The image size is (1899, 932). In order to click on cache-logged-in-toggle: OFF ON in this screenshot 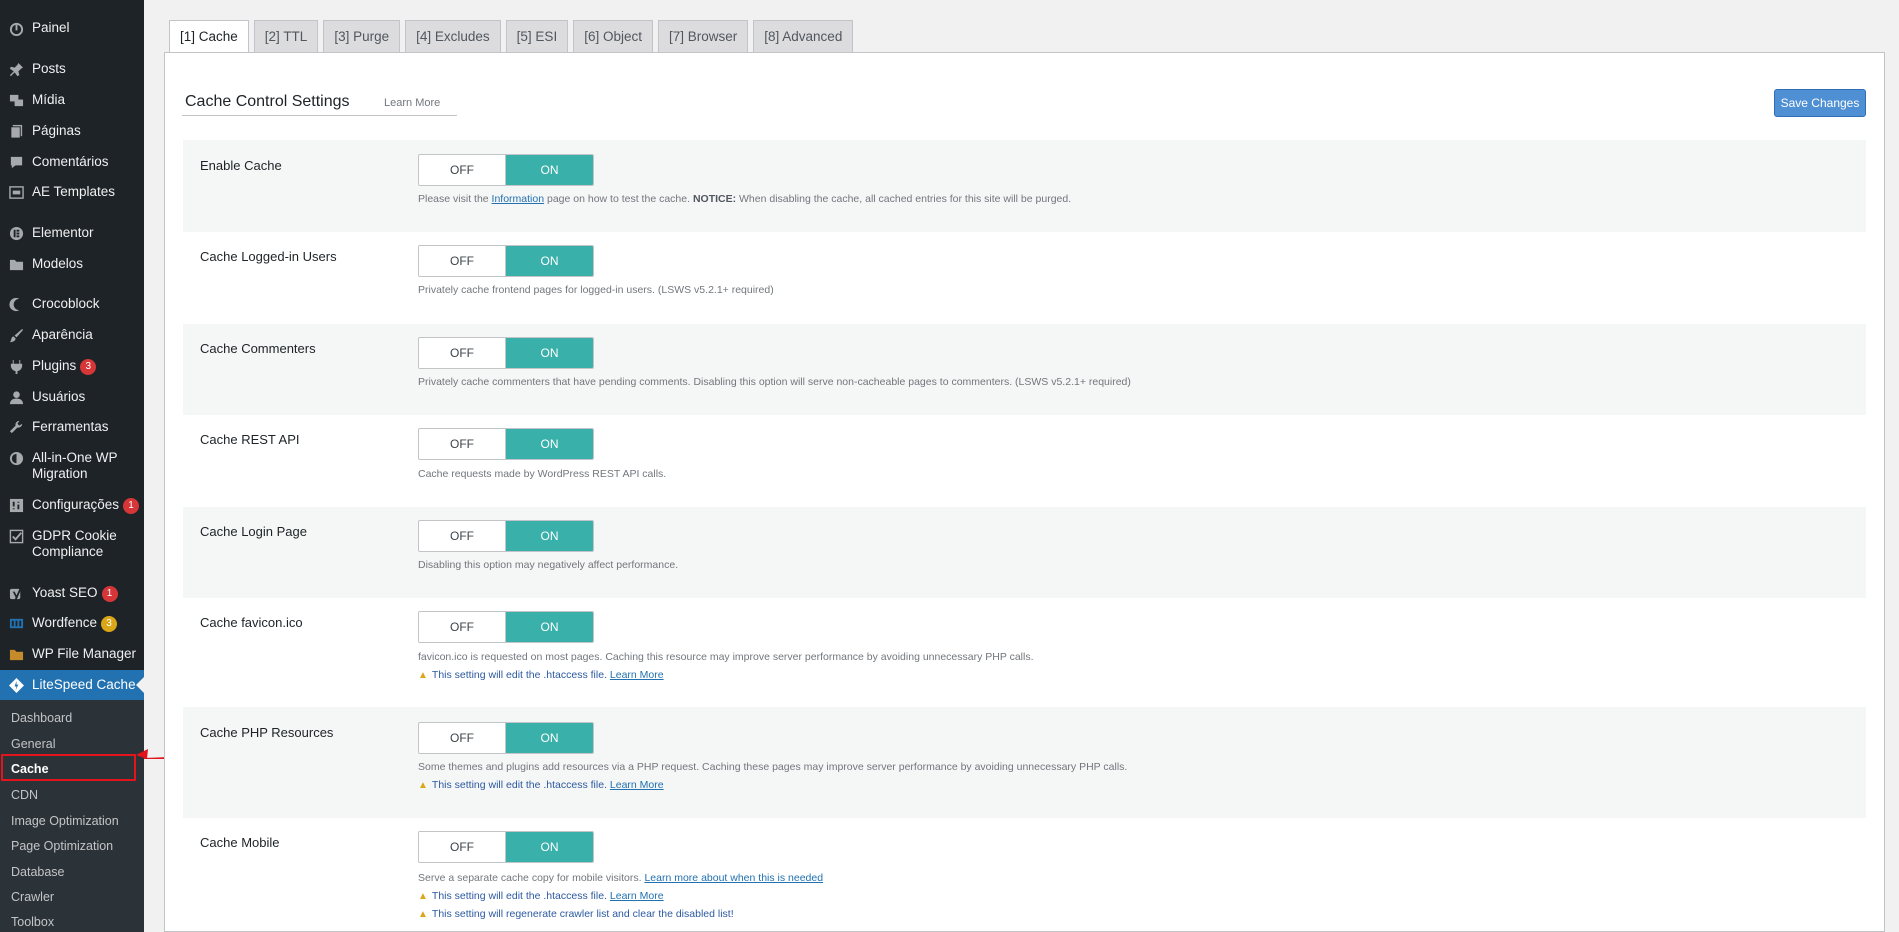, I will do `click(506, 261)`.